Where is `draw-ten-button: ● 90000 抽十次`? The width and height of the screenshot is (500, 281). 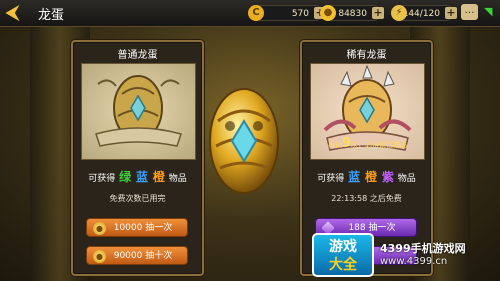
draw-ten-button: ● 90000 抽十次 is located at coordinates (137, 255).